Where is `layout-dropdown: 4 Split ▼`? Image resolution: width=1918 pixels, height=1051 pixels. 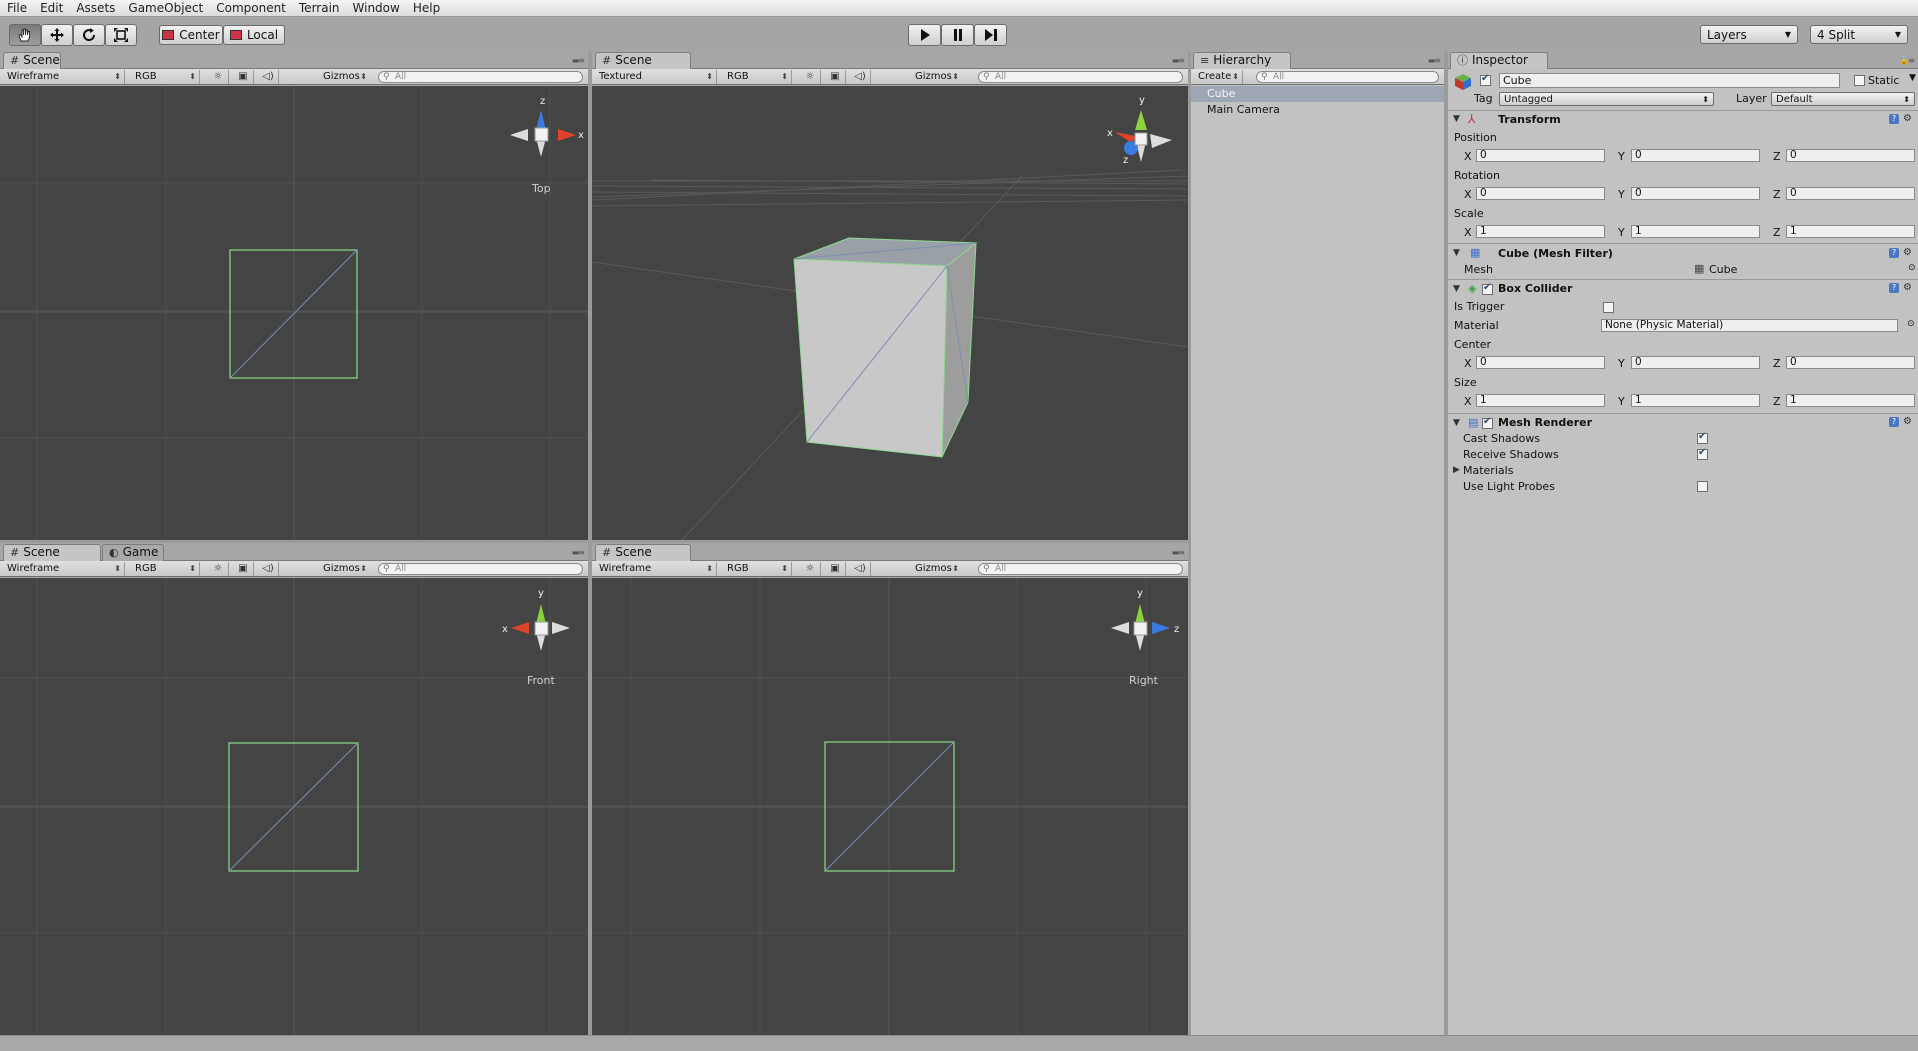
layout-dropdown: 4 Split ▼ is located at coordinates (1859, 34).